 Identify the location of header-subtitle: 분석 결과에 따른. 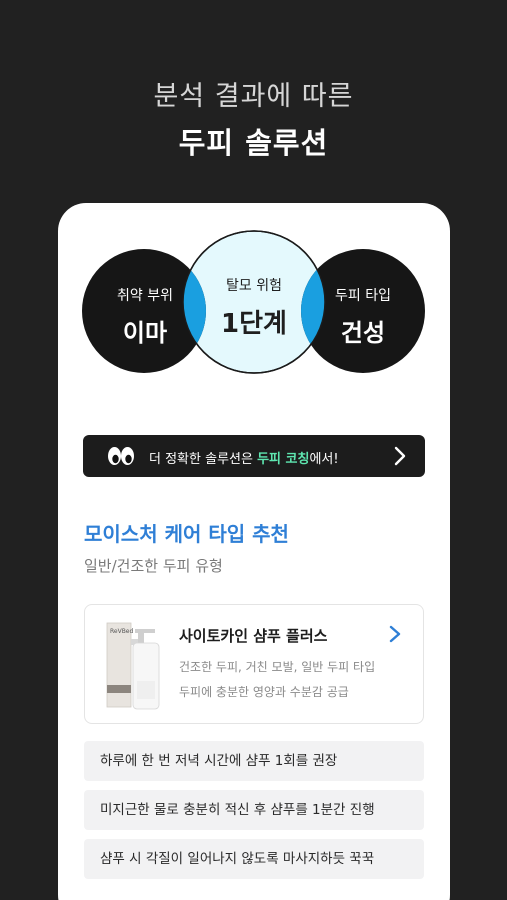
(253, 96).